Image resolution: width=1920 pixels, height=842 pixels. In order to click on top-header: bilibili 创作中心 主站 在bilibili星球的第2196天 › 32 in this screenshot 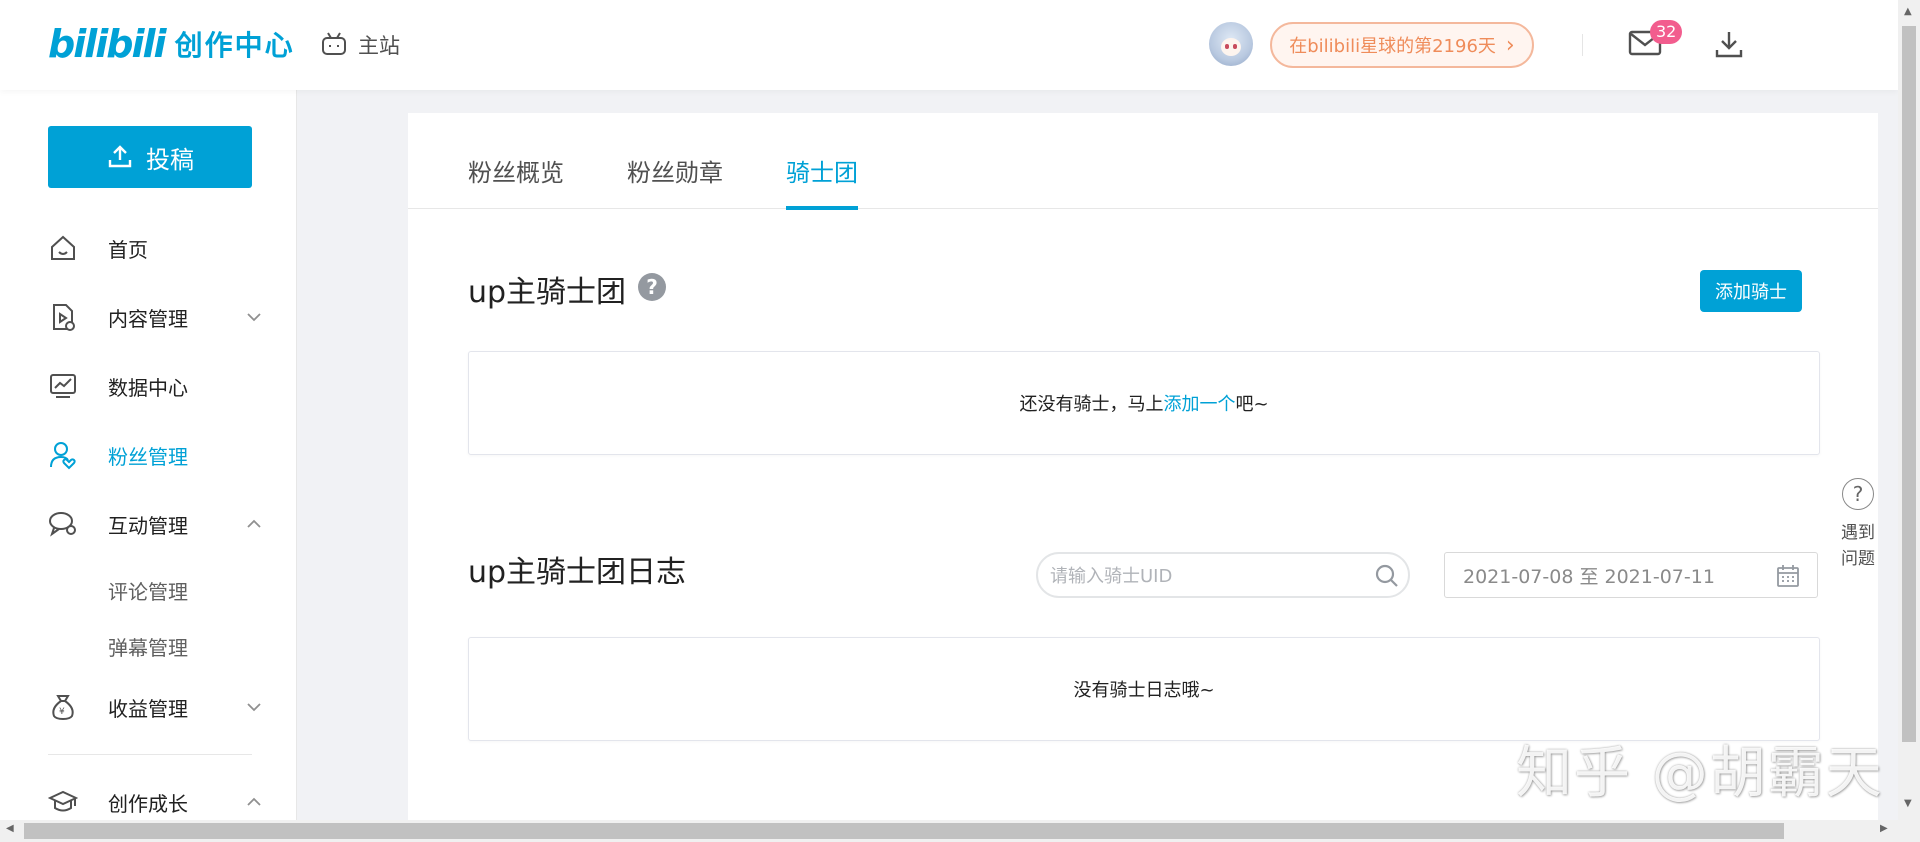, I will do `click(949, 45)`.